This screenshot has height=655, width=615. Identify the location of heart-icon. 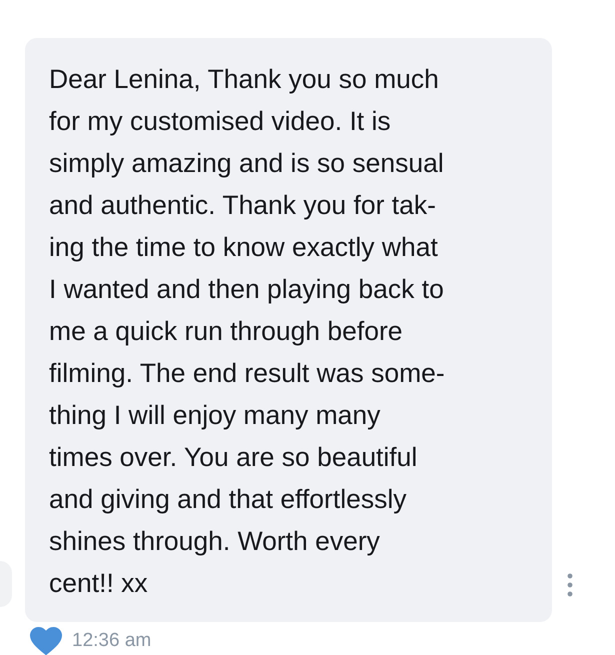
(46, 641).